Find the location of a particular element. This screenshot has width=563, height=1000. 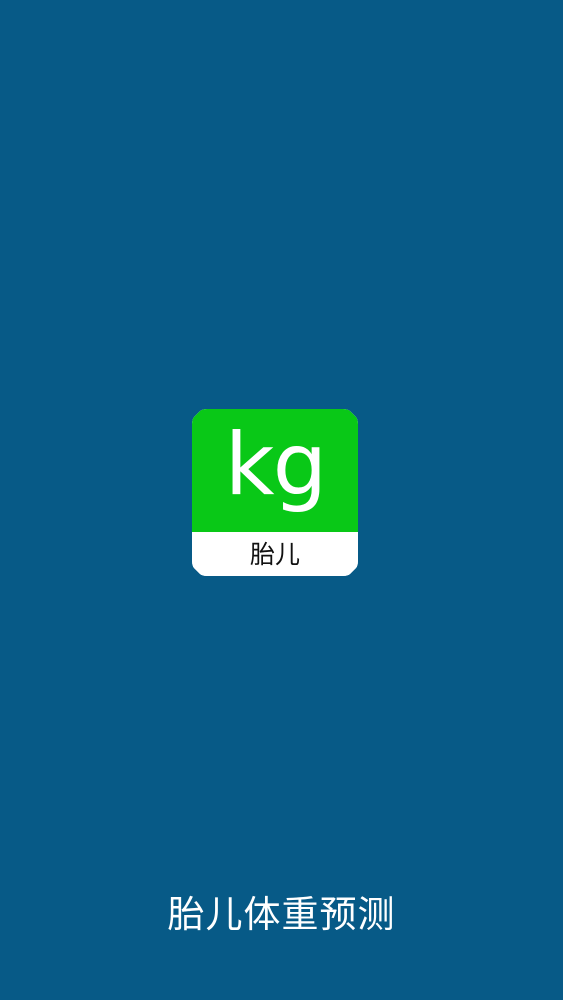

logo-kg-text: kg is located at coordinates (275, 465).